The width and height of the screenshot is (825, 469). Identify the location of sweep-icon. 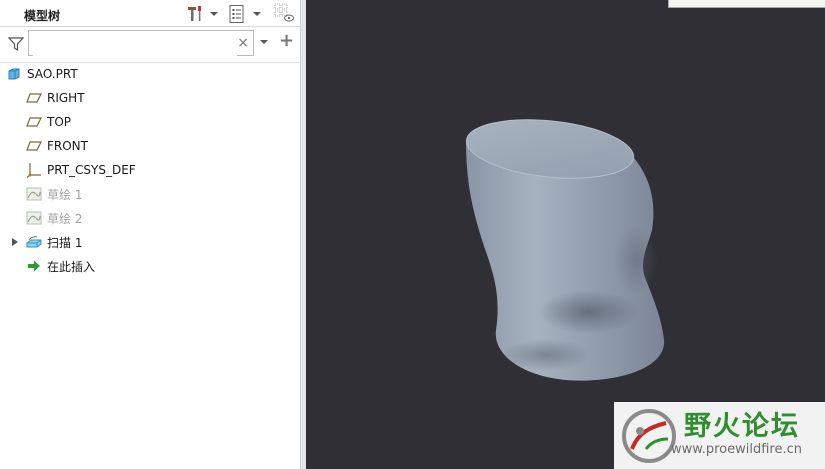
(34, 242).